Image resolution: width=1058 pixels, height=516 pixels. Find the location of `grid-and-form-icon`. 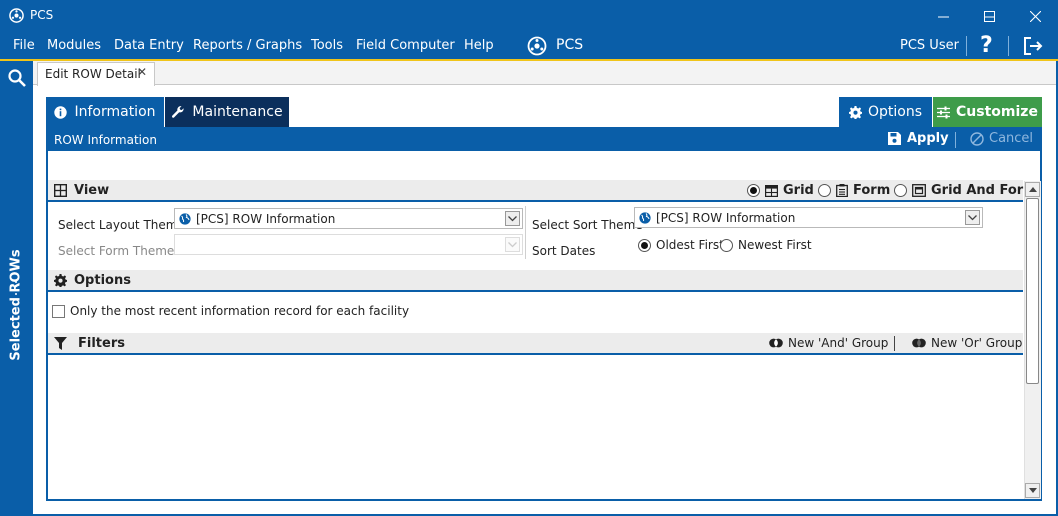

grid-and-form-icon is located at coordinates (919, 190).